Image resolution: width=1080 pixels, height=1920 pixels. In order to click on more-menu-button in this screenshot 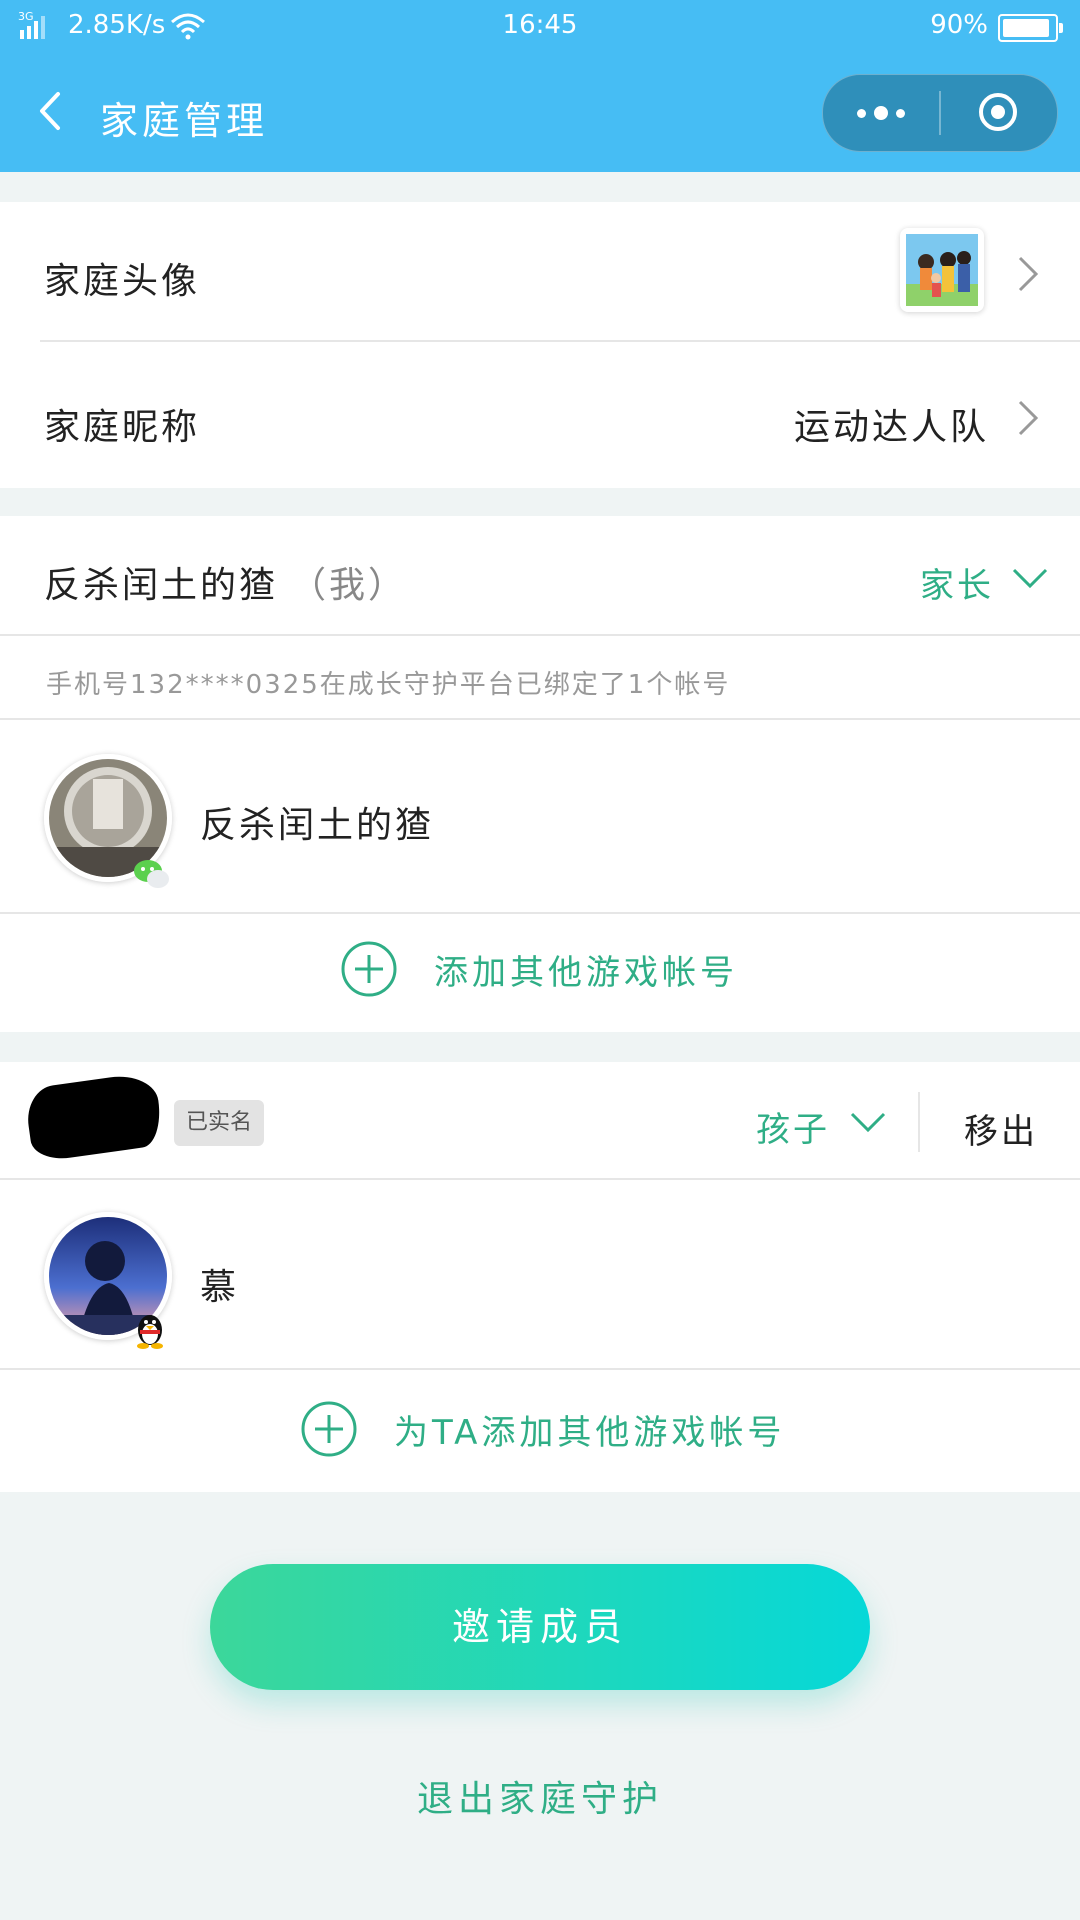, I will do `click(881, 113)`.